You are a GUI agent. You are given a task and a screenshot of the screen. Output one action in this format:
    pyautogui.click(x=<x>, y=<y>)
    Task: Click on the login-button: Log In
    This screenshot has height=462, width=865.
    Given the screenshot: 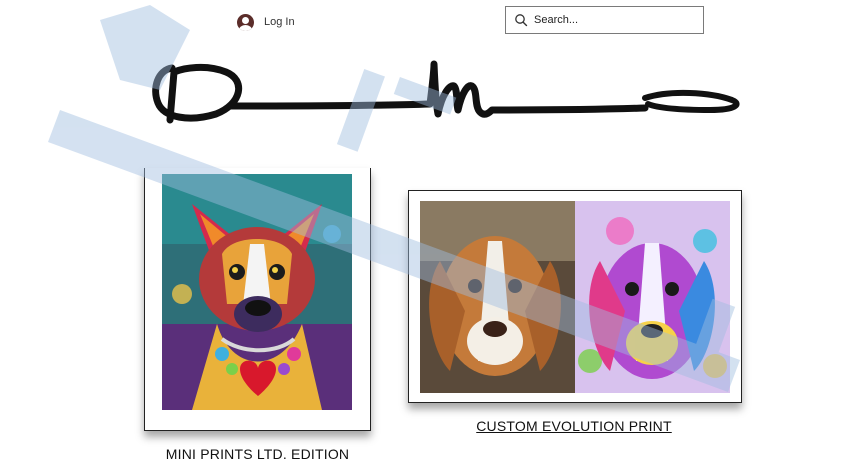 What is the action you would take?
    pyautogui.click(x=266, y=22)
    